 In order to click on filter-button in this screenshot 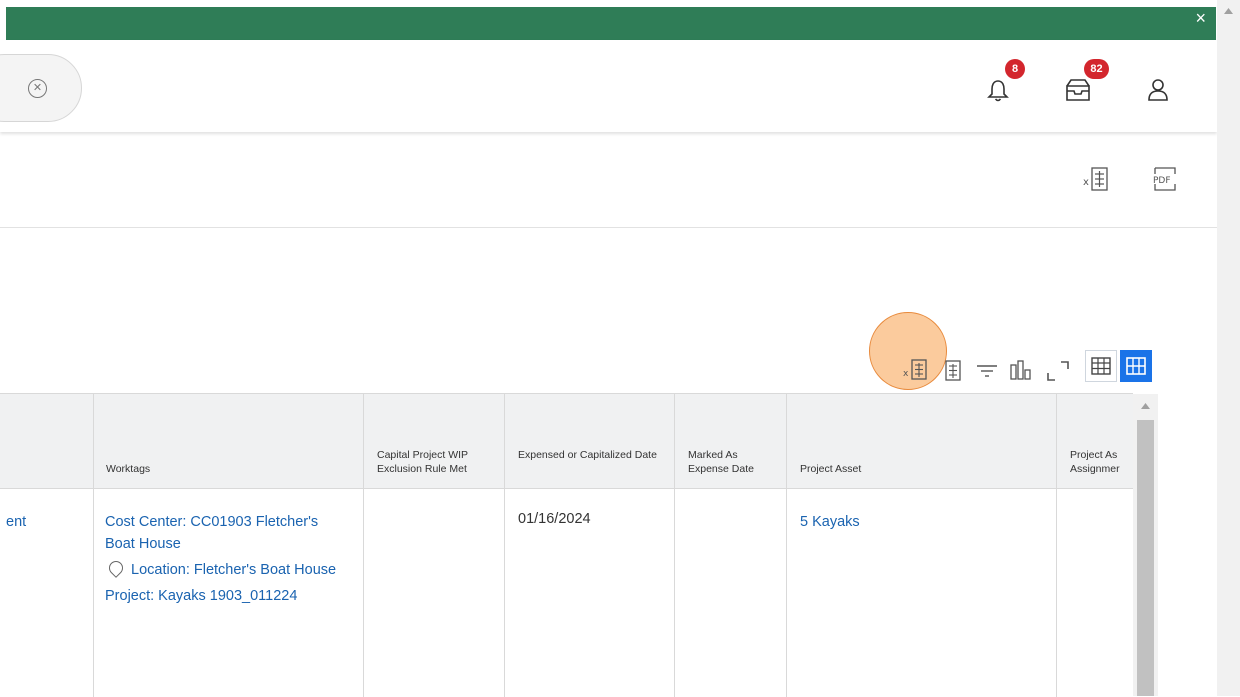, I will do `click(987, 373)`.